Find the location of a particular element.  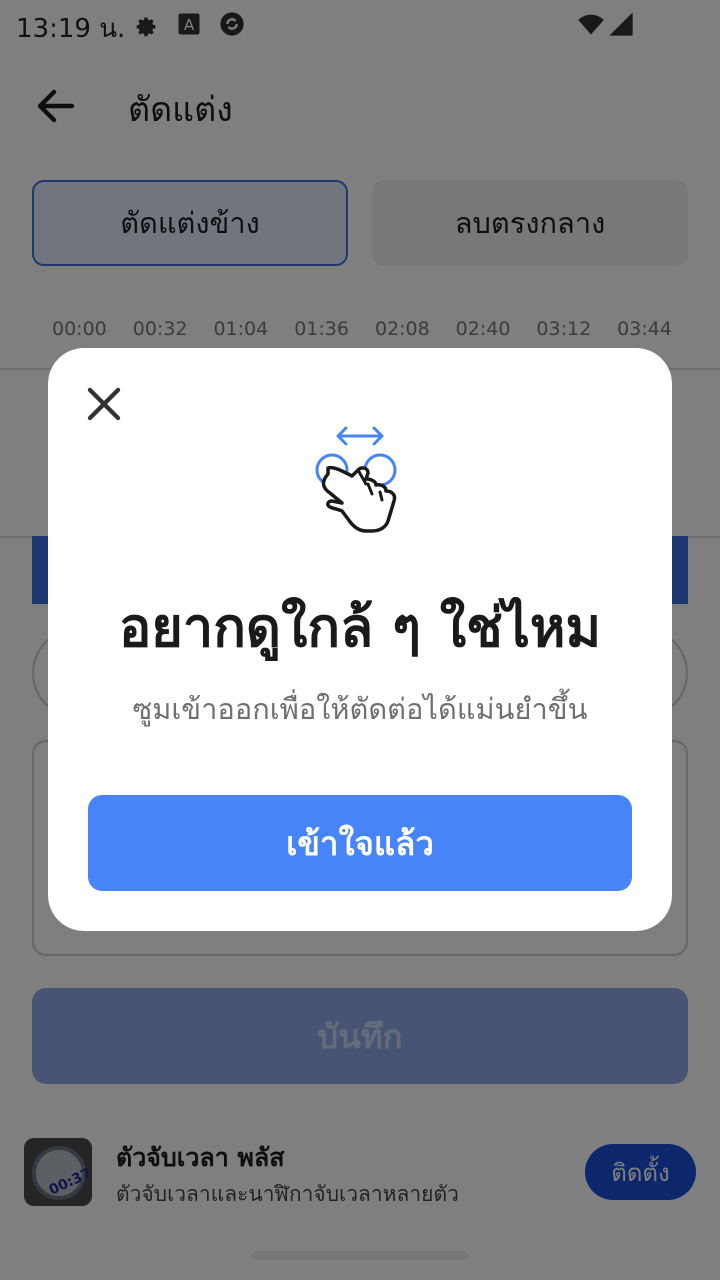

close-icon is located at coordinates (104, 404).